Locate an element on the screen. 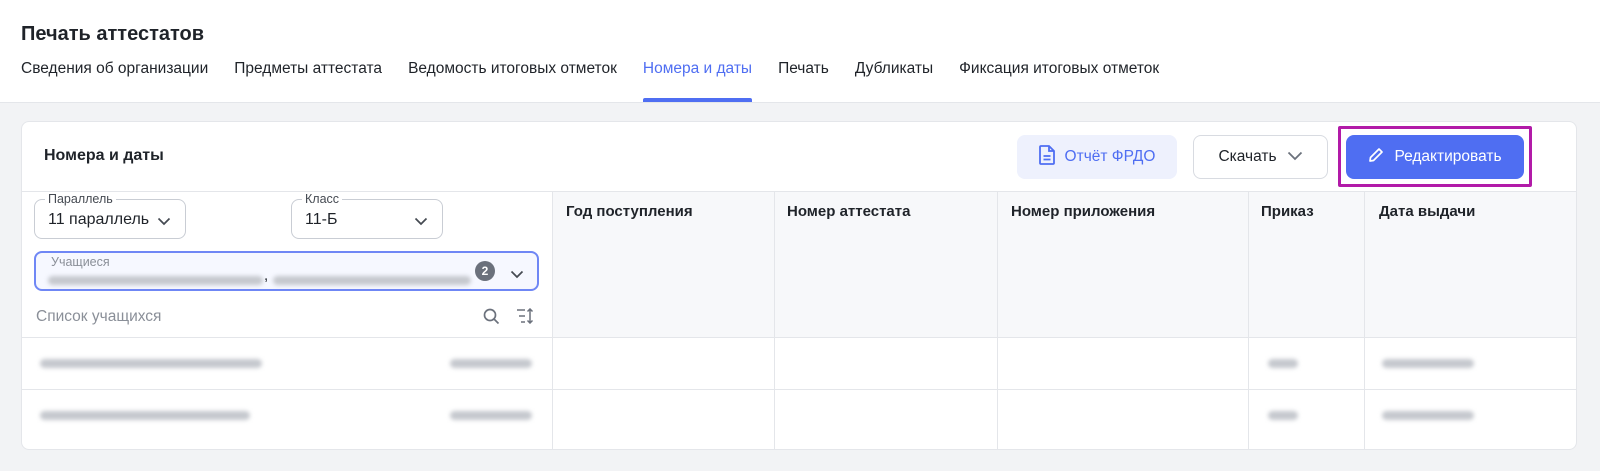  class-label: Класс is located at coordinates (322, 199).